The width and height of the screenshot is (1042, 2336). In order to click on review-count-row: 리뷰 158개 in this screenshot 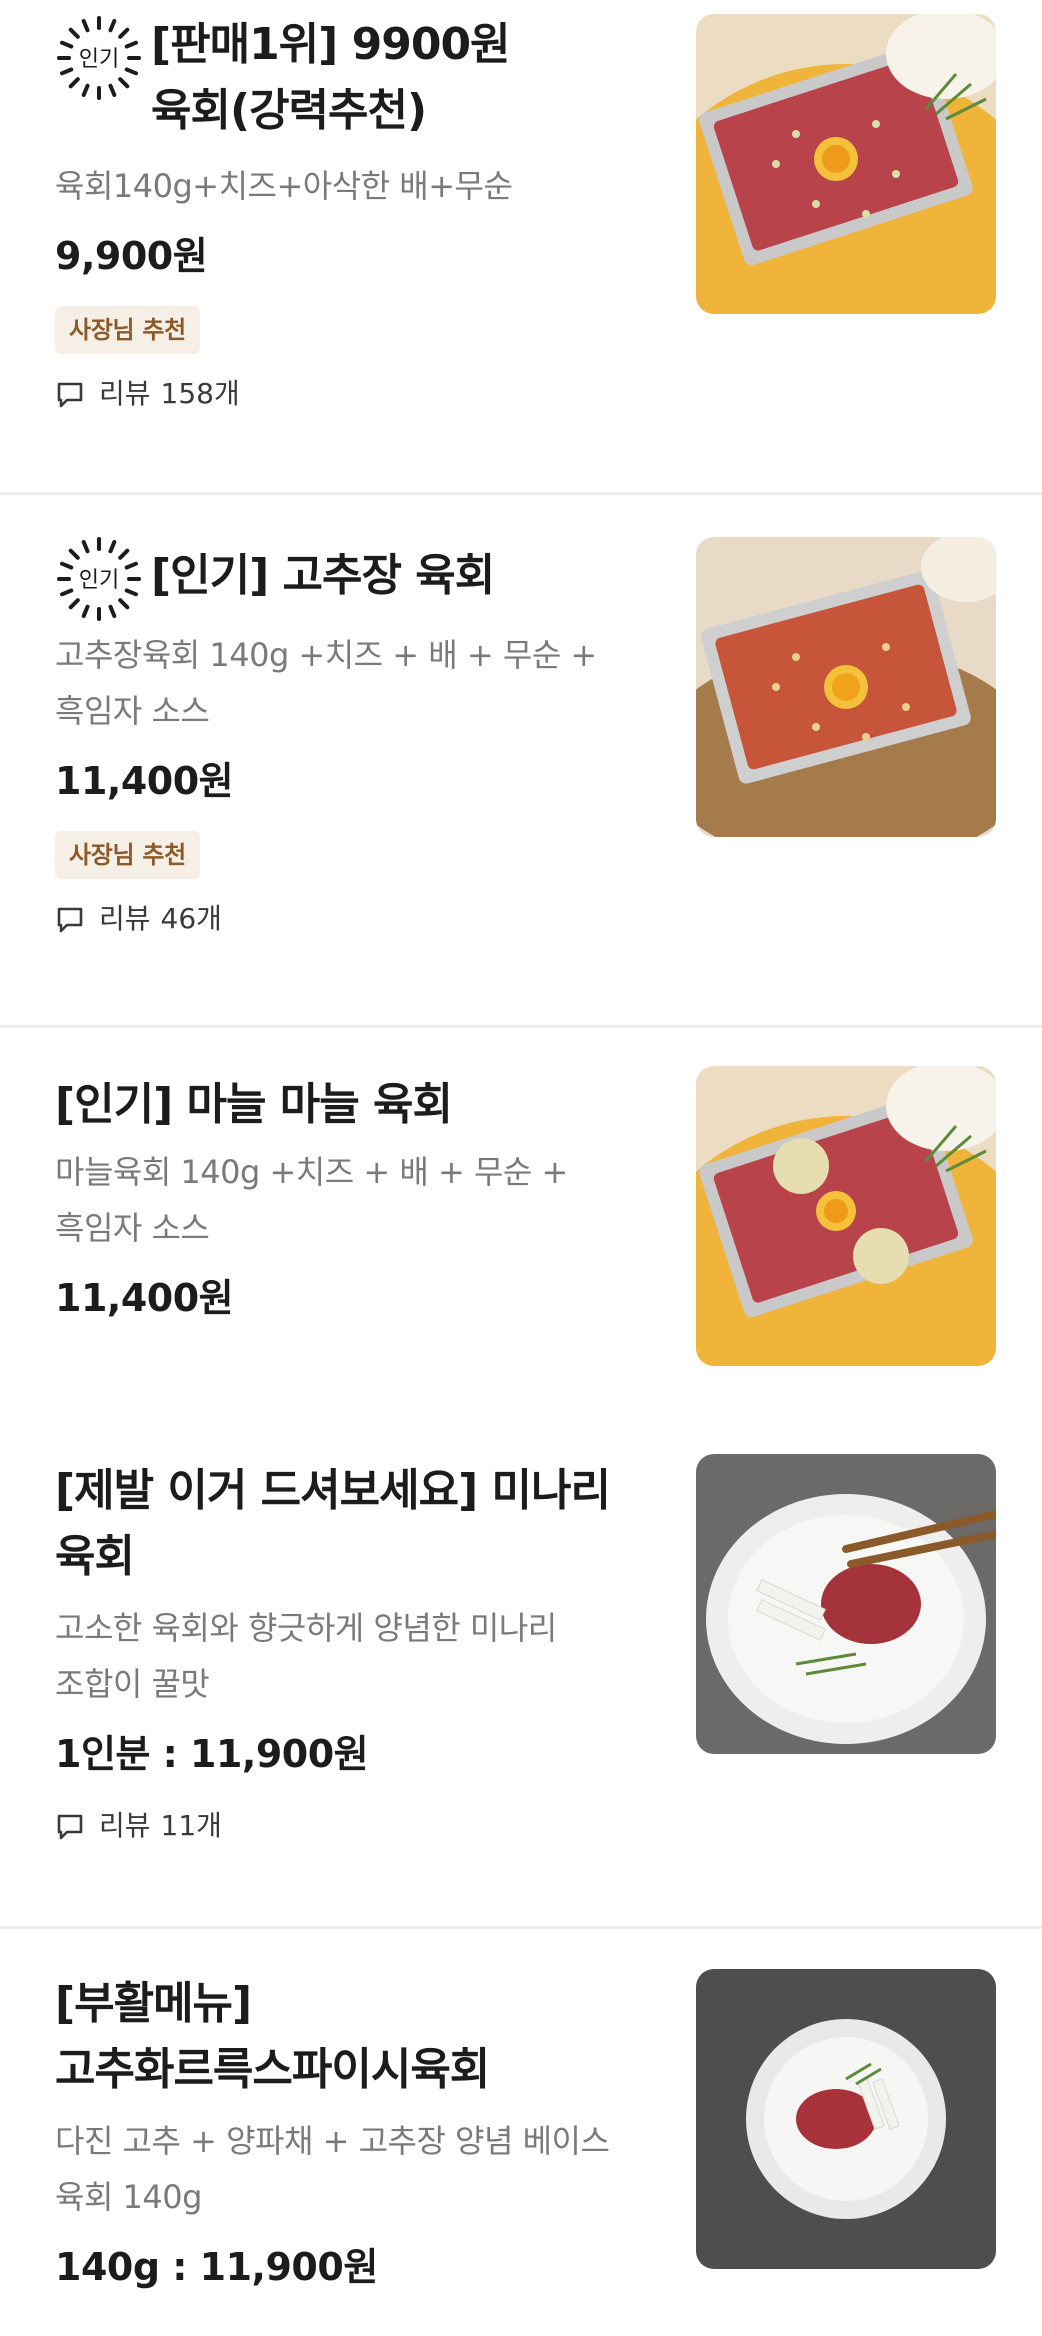, I will do `click(355, 394)`.